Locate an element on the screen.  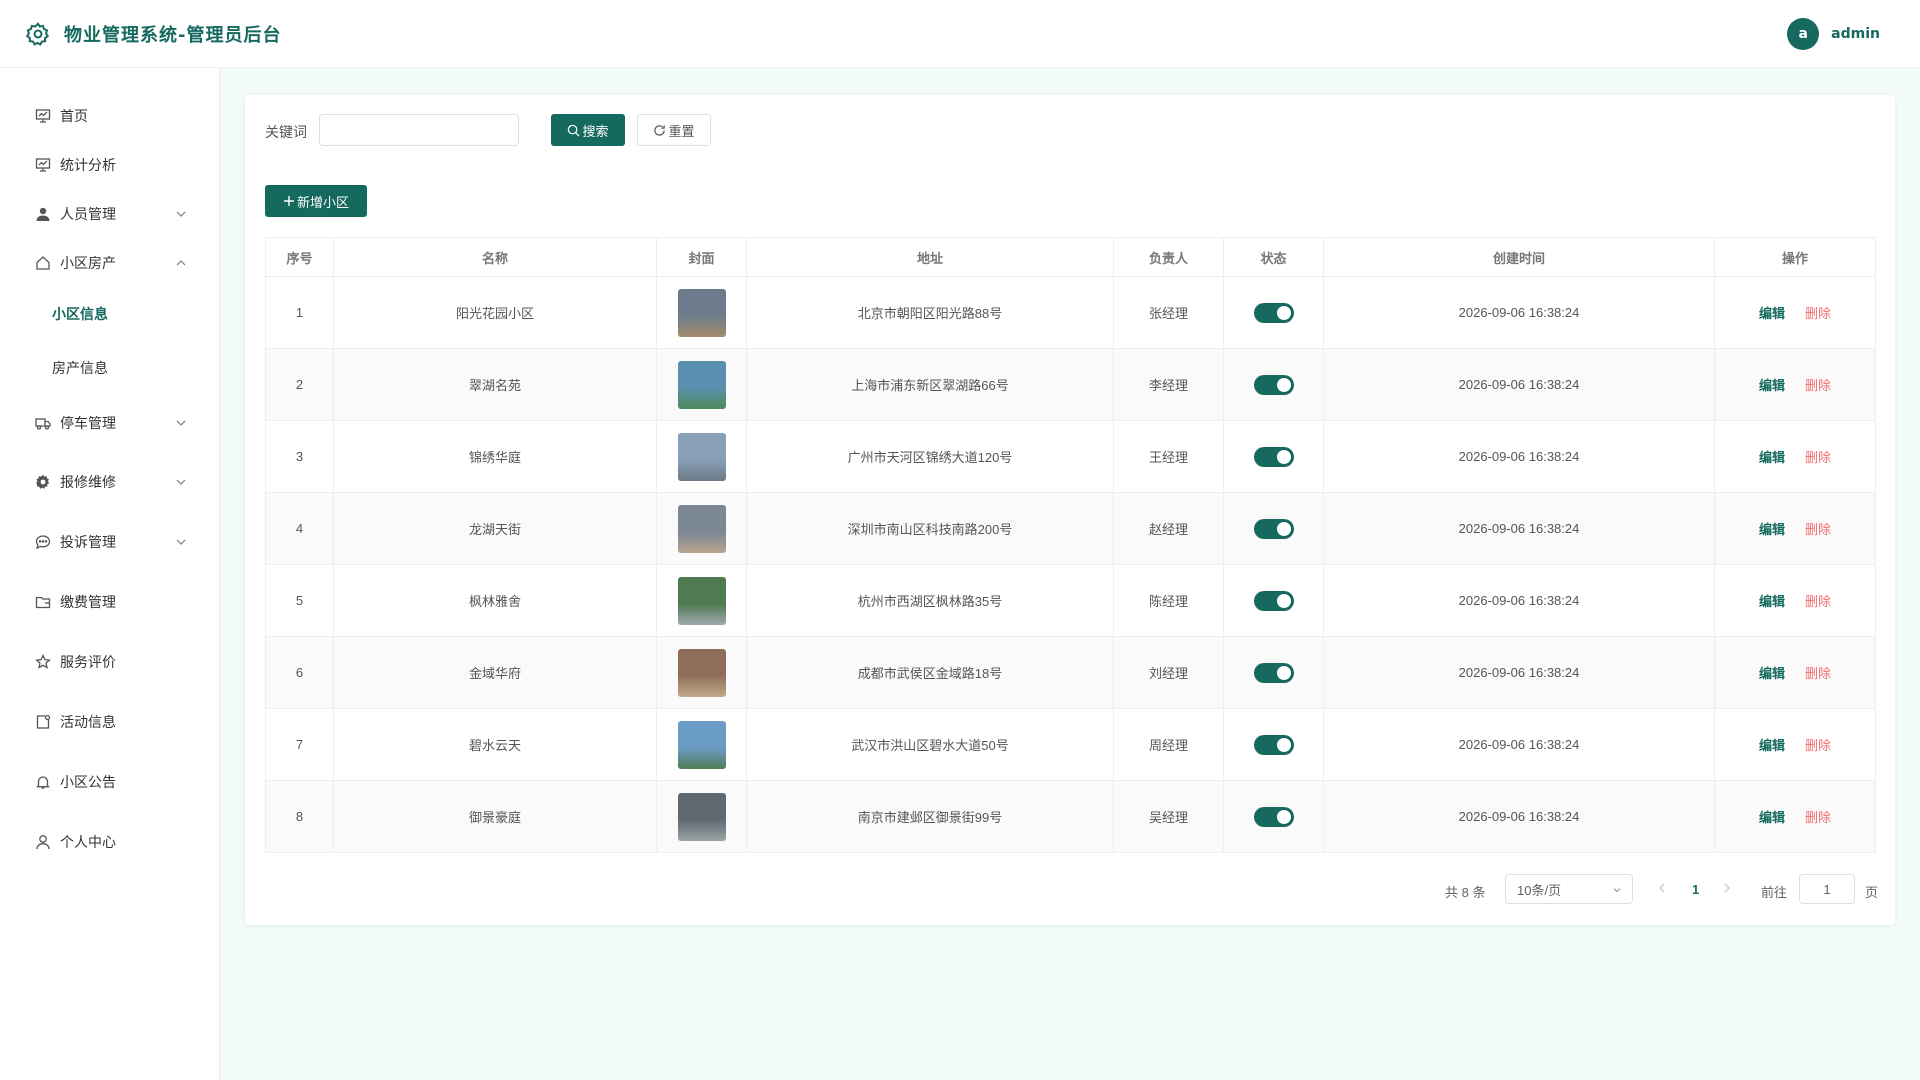
add-community-button: 新增小区 is located at coordinates (316, 201).